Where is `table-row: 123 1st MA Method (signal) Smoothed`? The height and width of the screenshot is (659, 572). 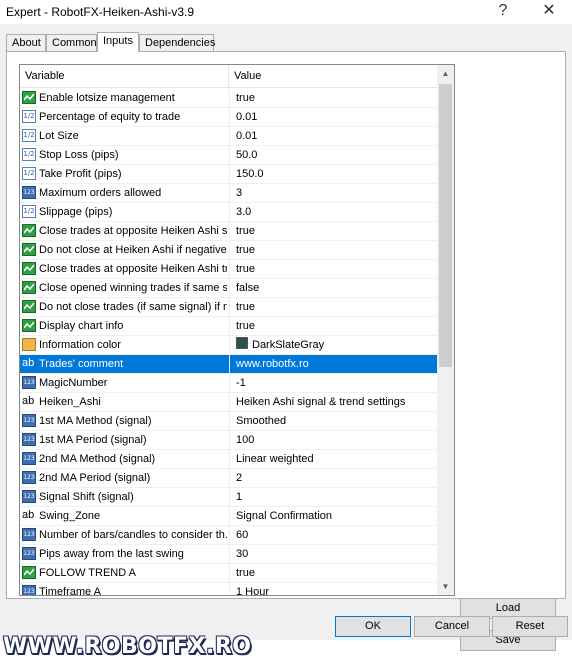 table-row: 123 1st MA Method (signal) Smoothed is located at coordinates (228, 421).